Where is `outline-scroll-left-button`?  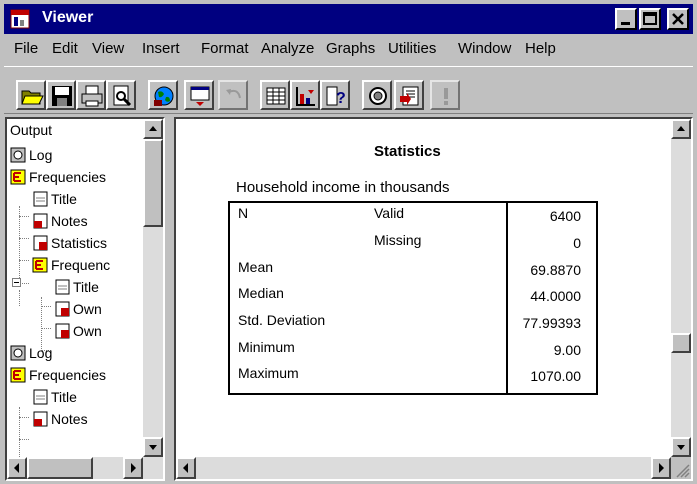
outline-scroll-left-button is located at coordinates (17, 468).